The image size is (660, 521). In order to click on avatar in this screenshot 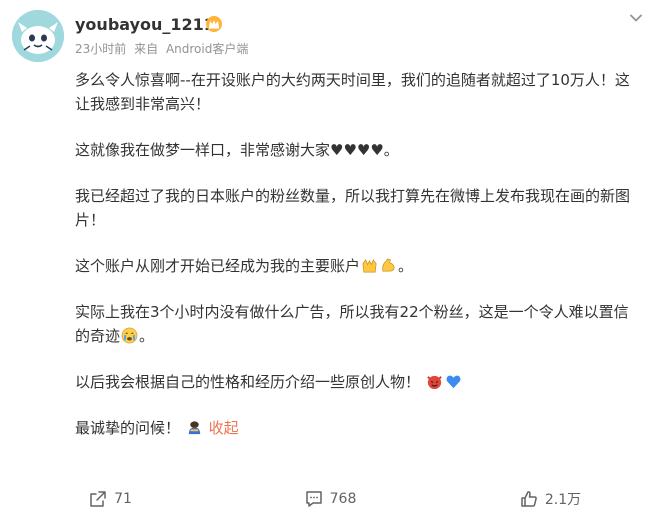, I will do `click(38, 36)`.